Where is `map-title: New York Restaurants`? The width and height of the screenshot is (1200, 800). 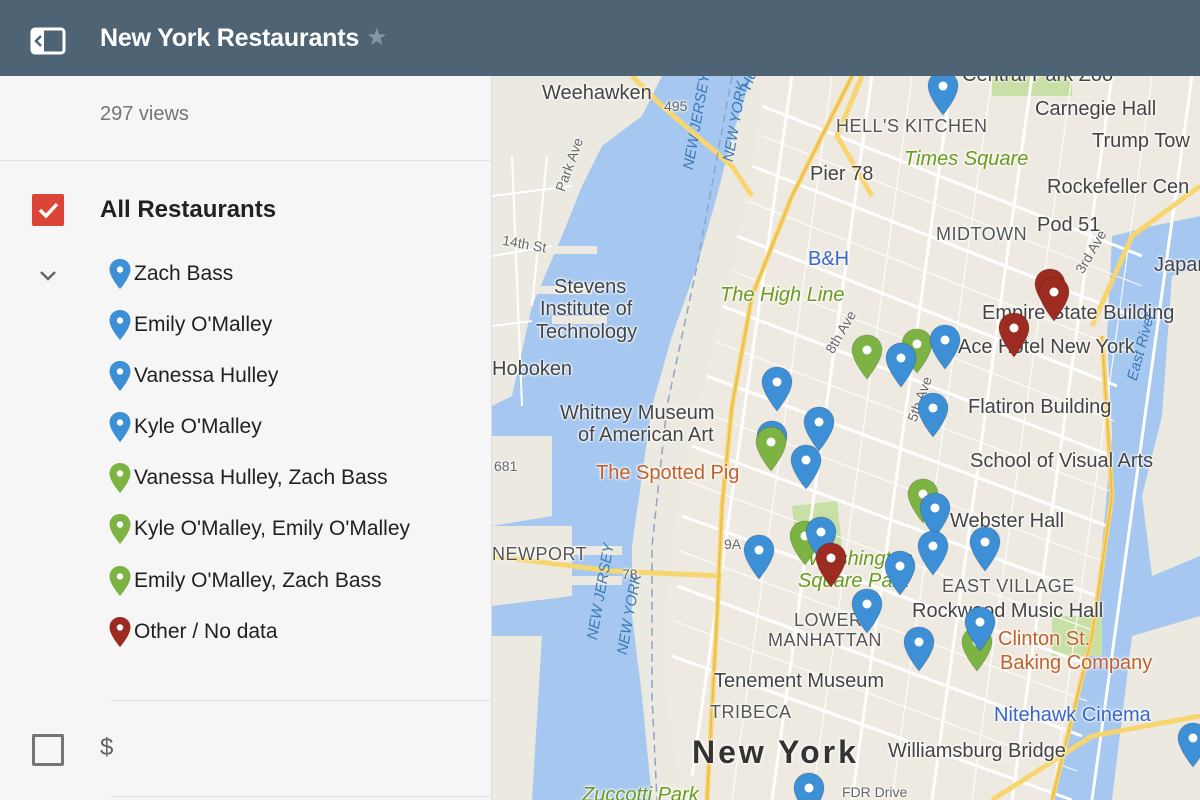
map-title: New York Restaurants is located at coordinates (229, 38).